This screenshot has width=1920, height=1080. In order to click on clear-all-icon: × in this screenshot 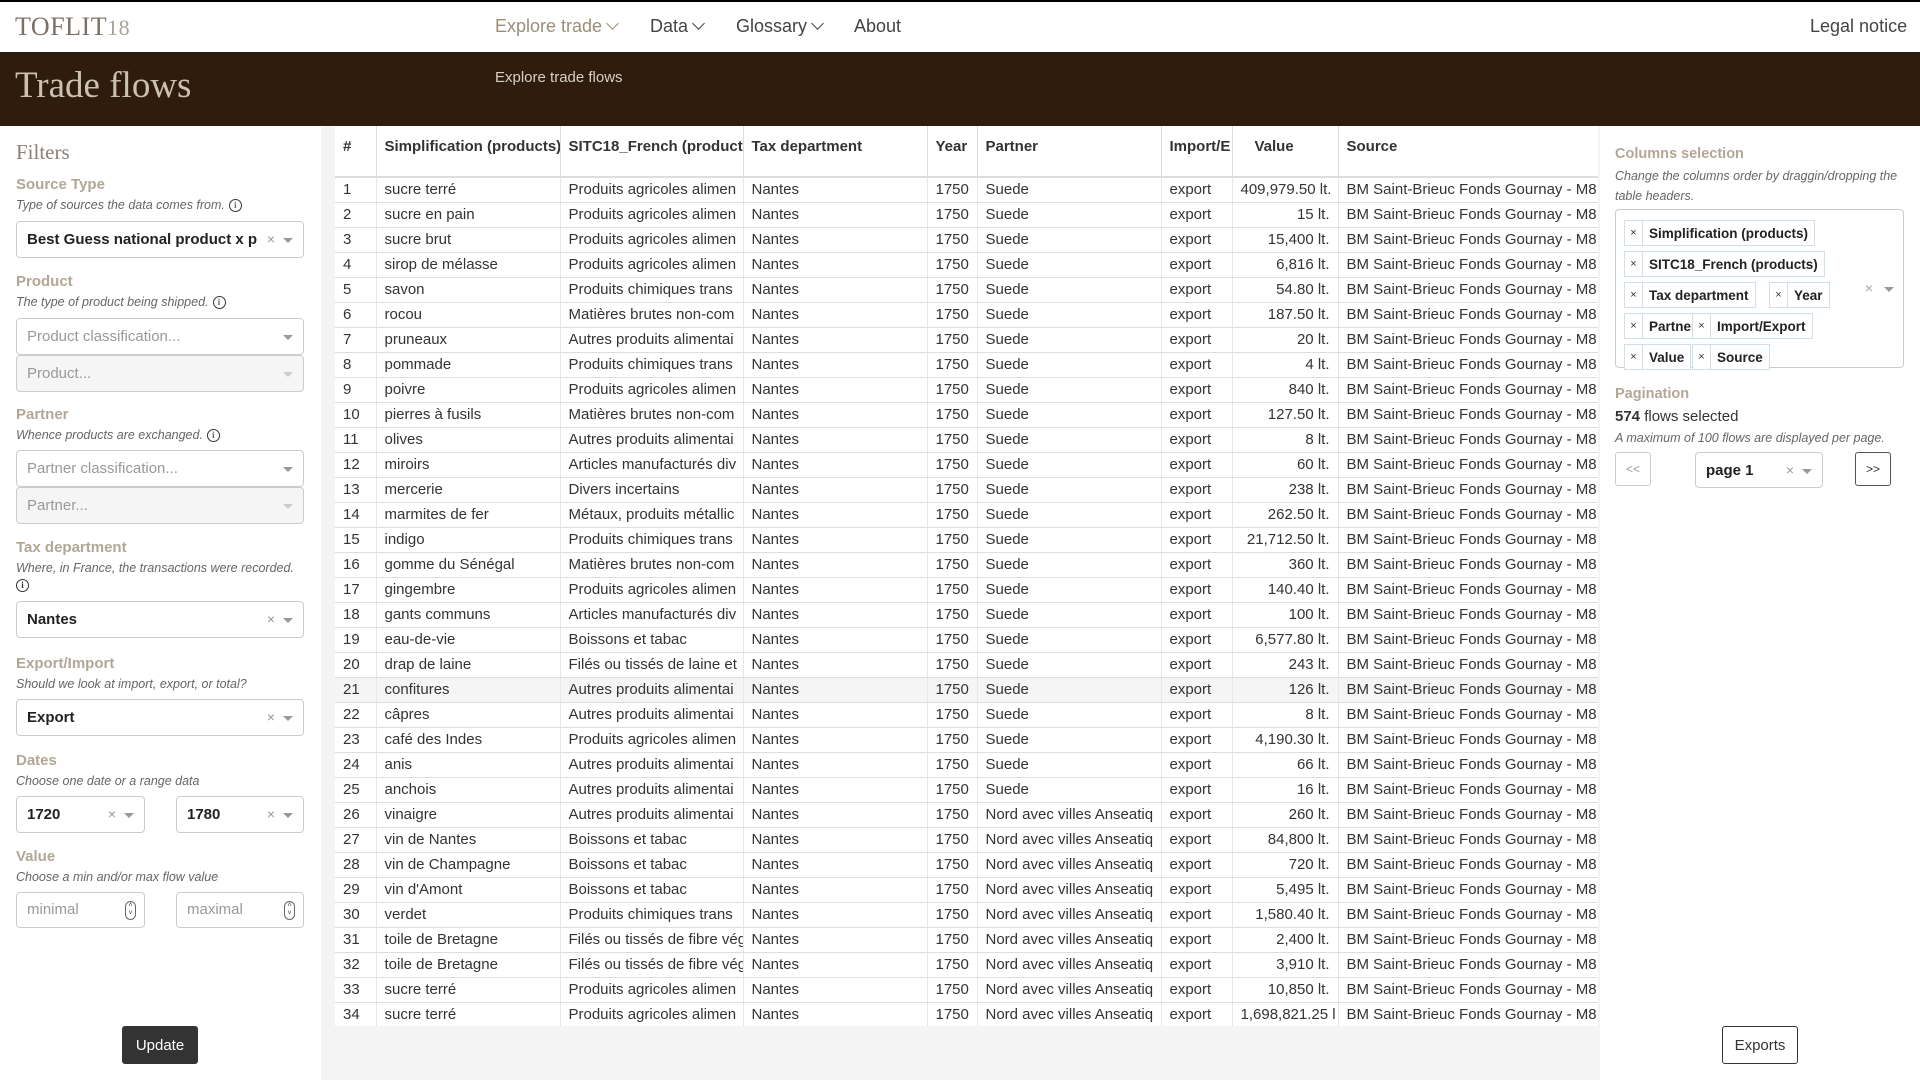, I will do `click(1869, 288)`.